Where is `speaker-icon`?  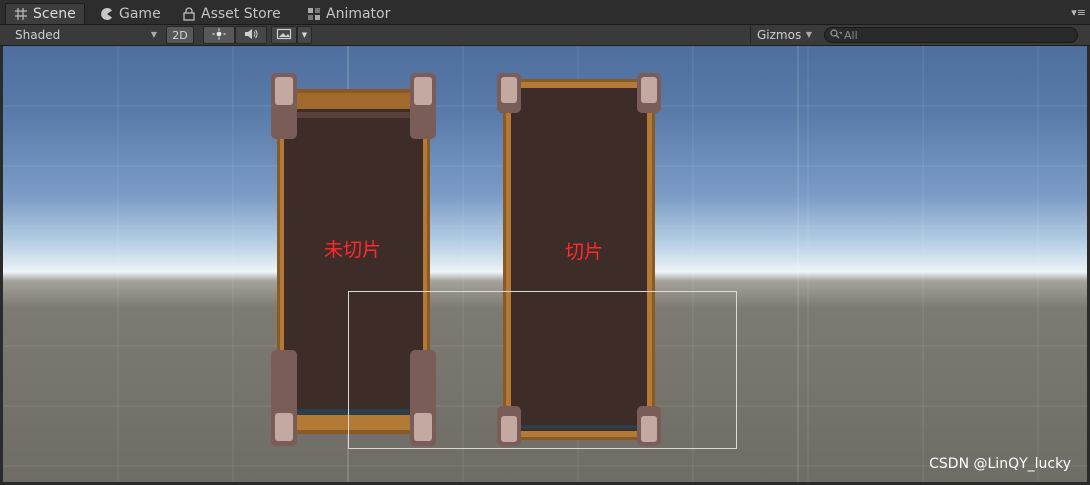 speaker-icon is located at coordinates (251, 35).